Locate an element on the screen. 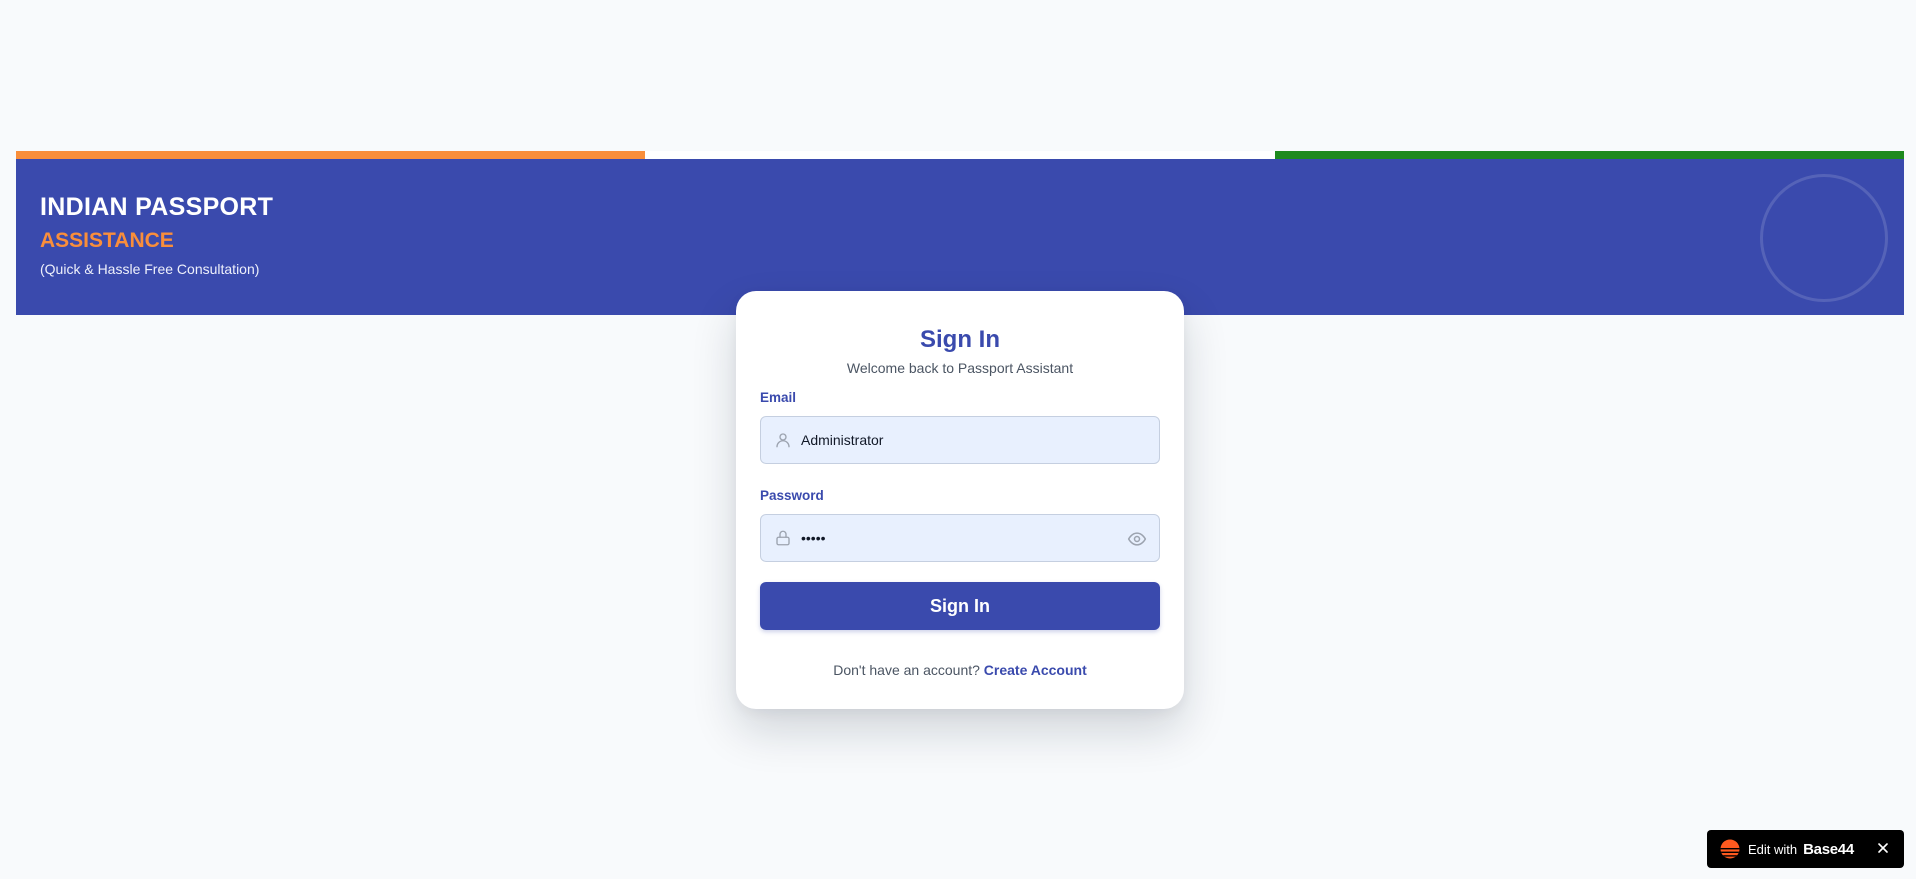  signup-prompt-line: Don't have an account? Create Account is located at coordinates (960, 670).